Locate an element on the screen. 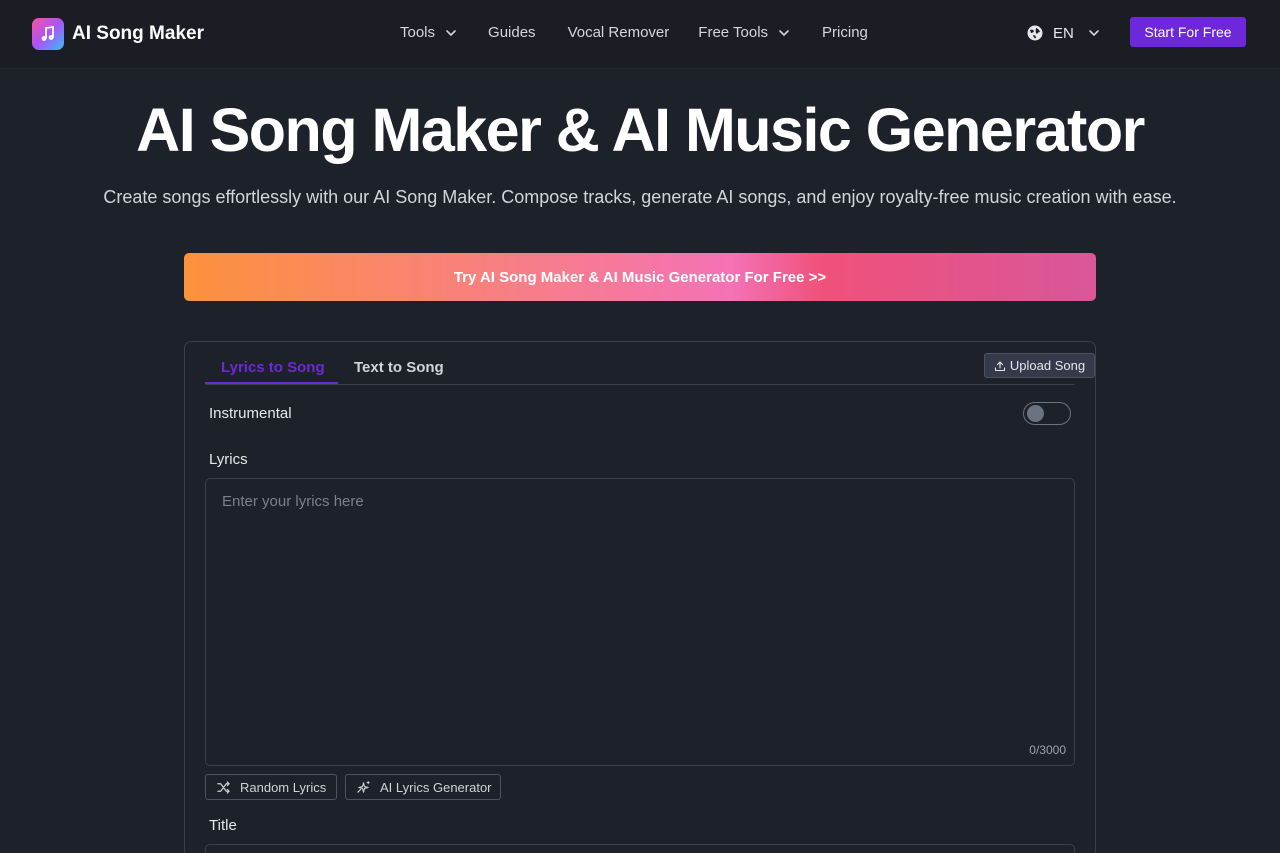 Image resolution: width=1280 pixels, height=853 pixels. sparkles-icon is located at coordinates (363, 786).